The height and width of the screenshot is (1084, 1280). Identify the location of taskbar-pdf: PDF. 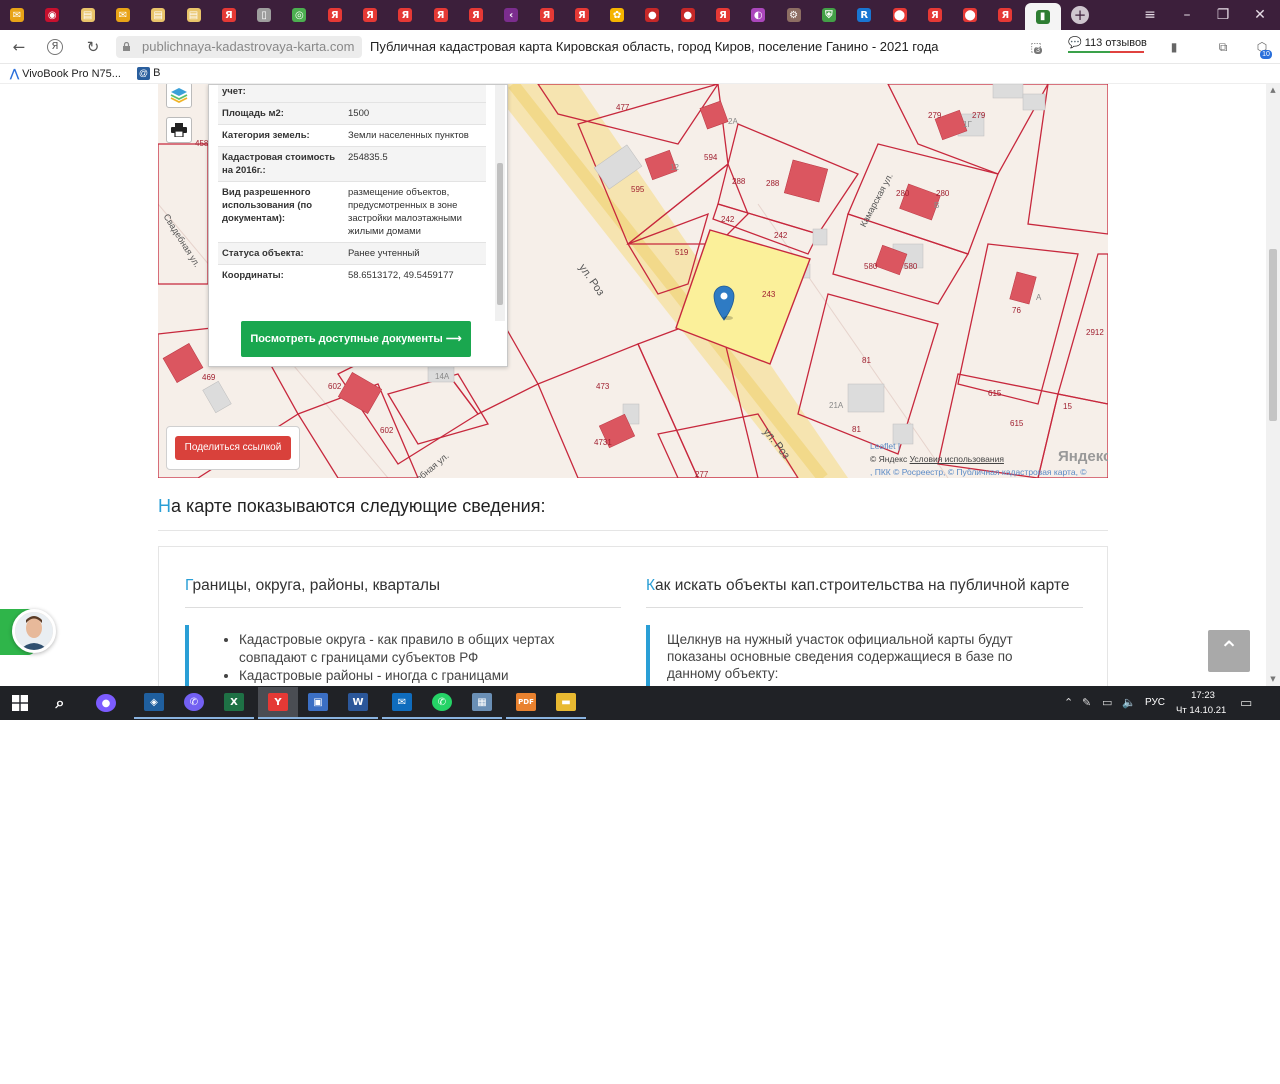
(526, 703).